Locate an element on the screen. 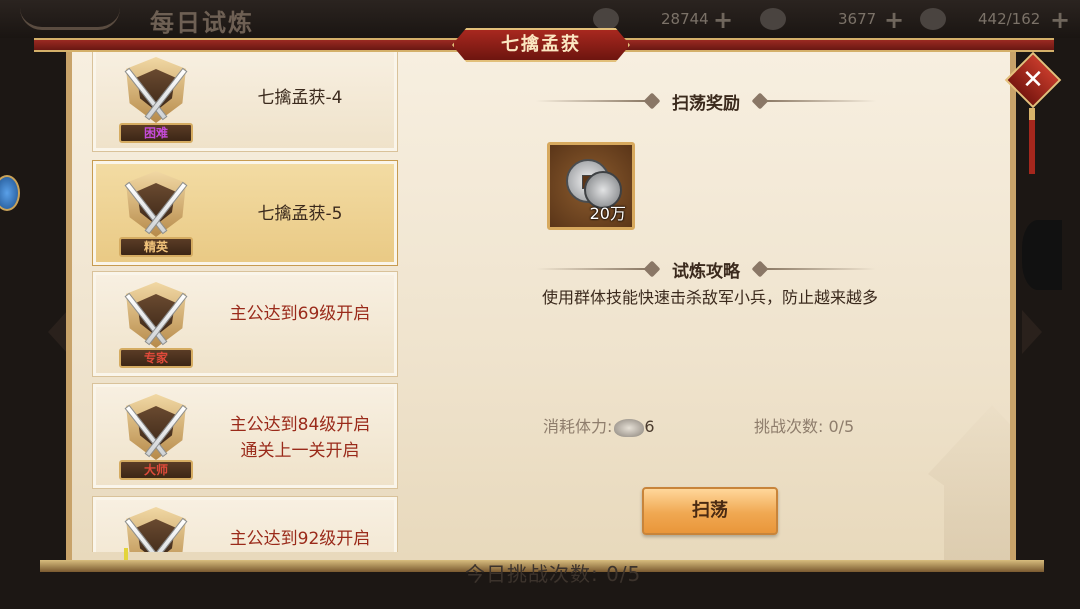  strategy-section-header: 试炼攻略 is located at coordinates (706, 269).